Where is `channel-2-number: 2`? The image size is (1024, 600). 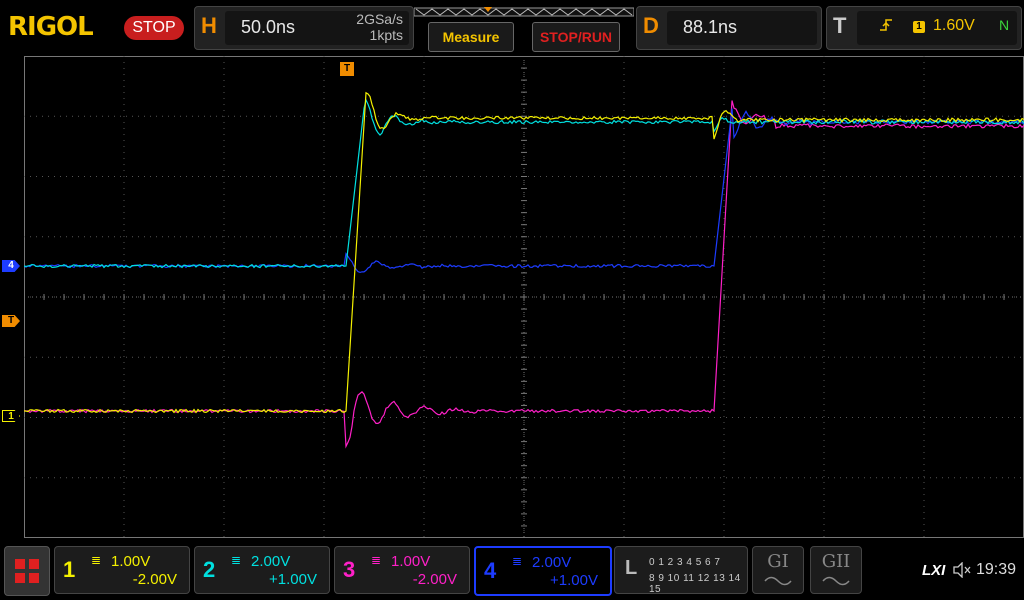
channel-2-number: 2 is located at coordinates (209, 570).